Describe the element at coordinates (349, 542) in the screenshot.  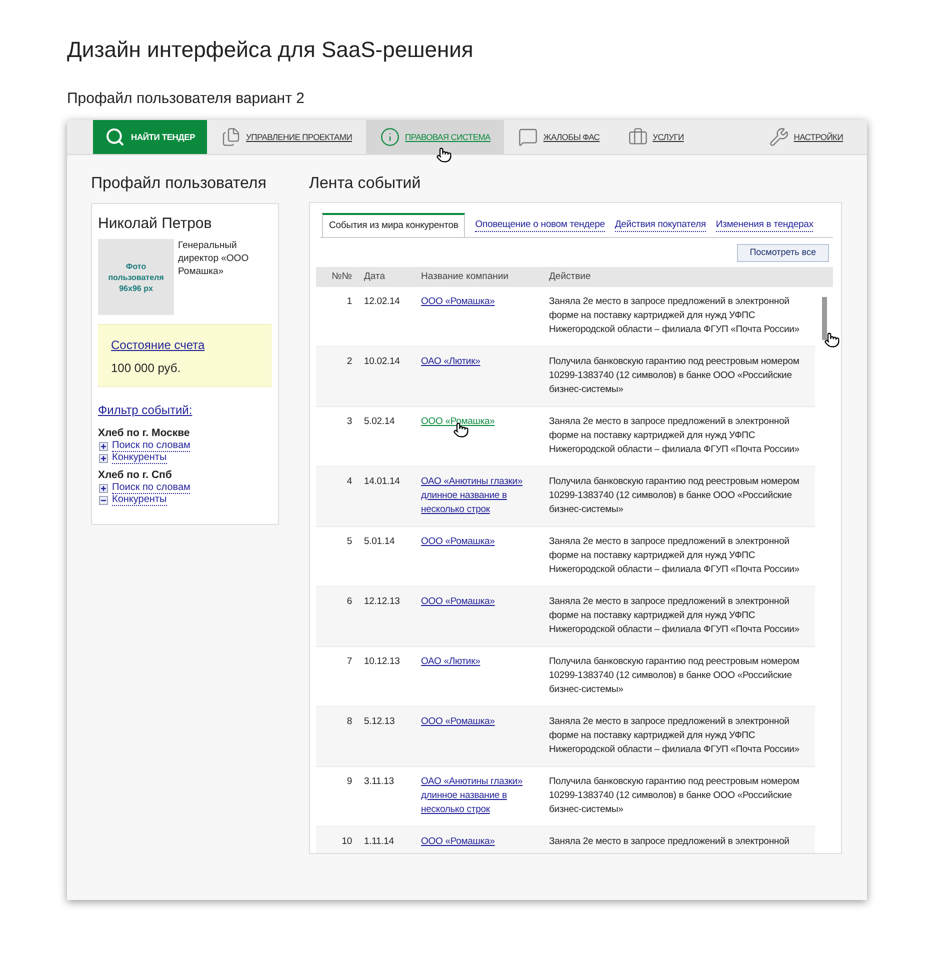
I see `row-number: 5` at that location.